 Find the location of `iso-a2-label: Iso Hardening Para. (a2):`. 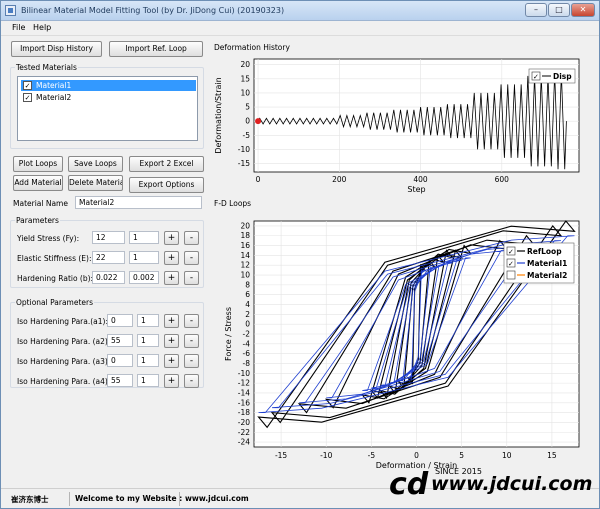

iso-a2-label: Iso Hardening Para. (a2): is located at coordinates (64, 341).